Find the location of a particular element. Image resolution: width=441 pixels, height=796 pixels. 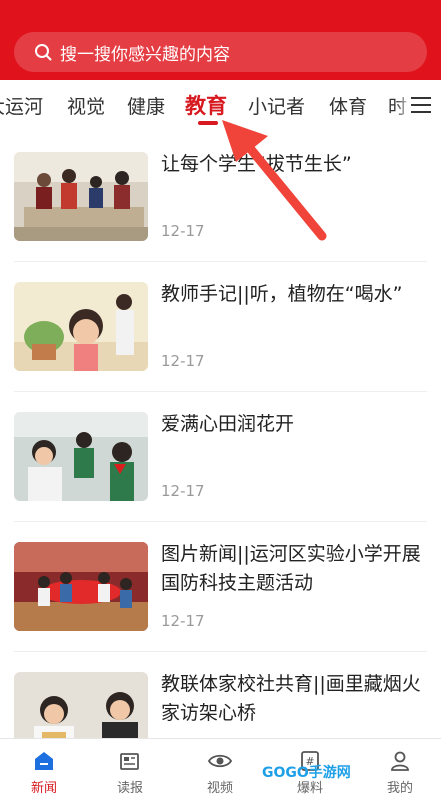

app-header: 搜一搜你感兴趣的内容 is located at coordinates (220, 40).